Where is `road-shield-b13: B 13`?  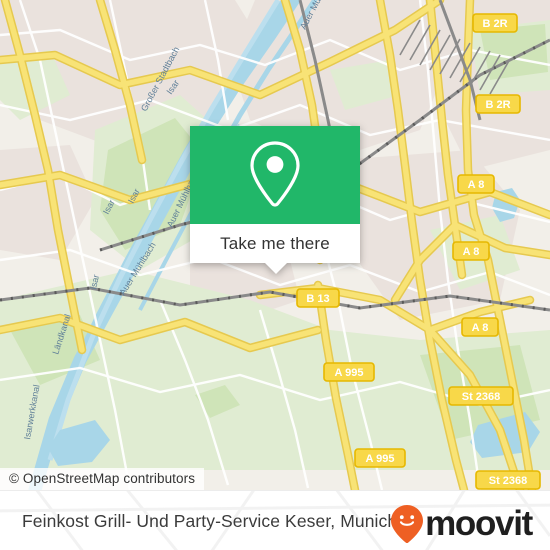 road-shield-b13: B 13 is located at coordinates (318, 298).